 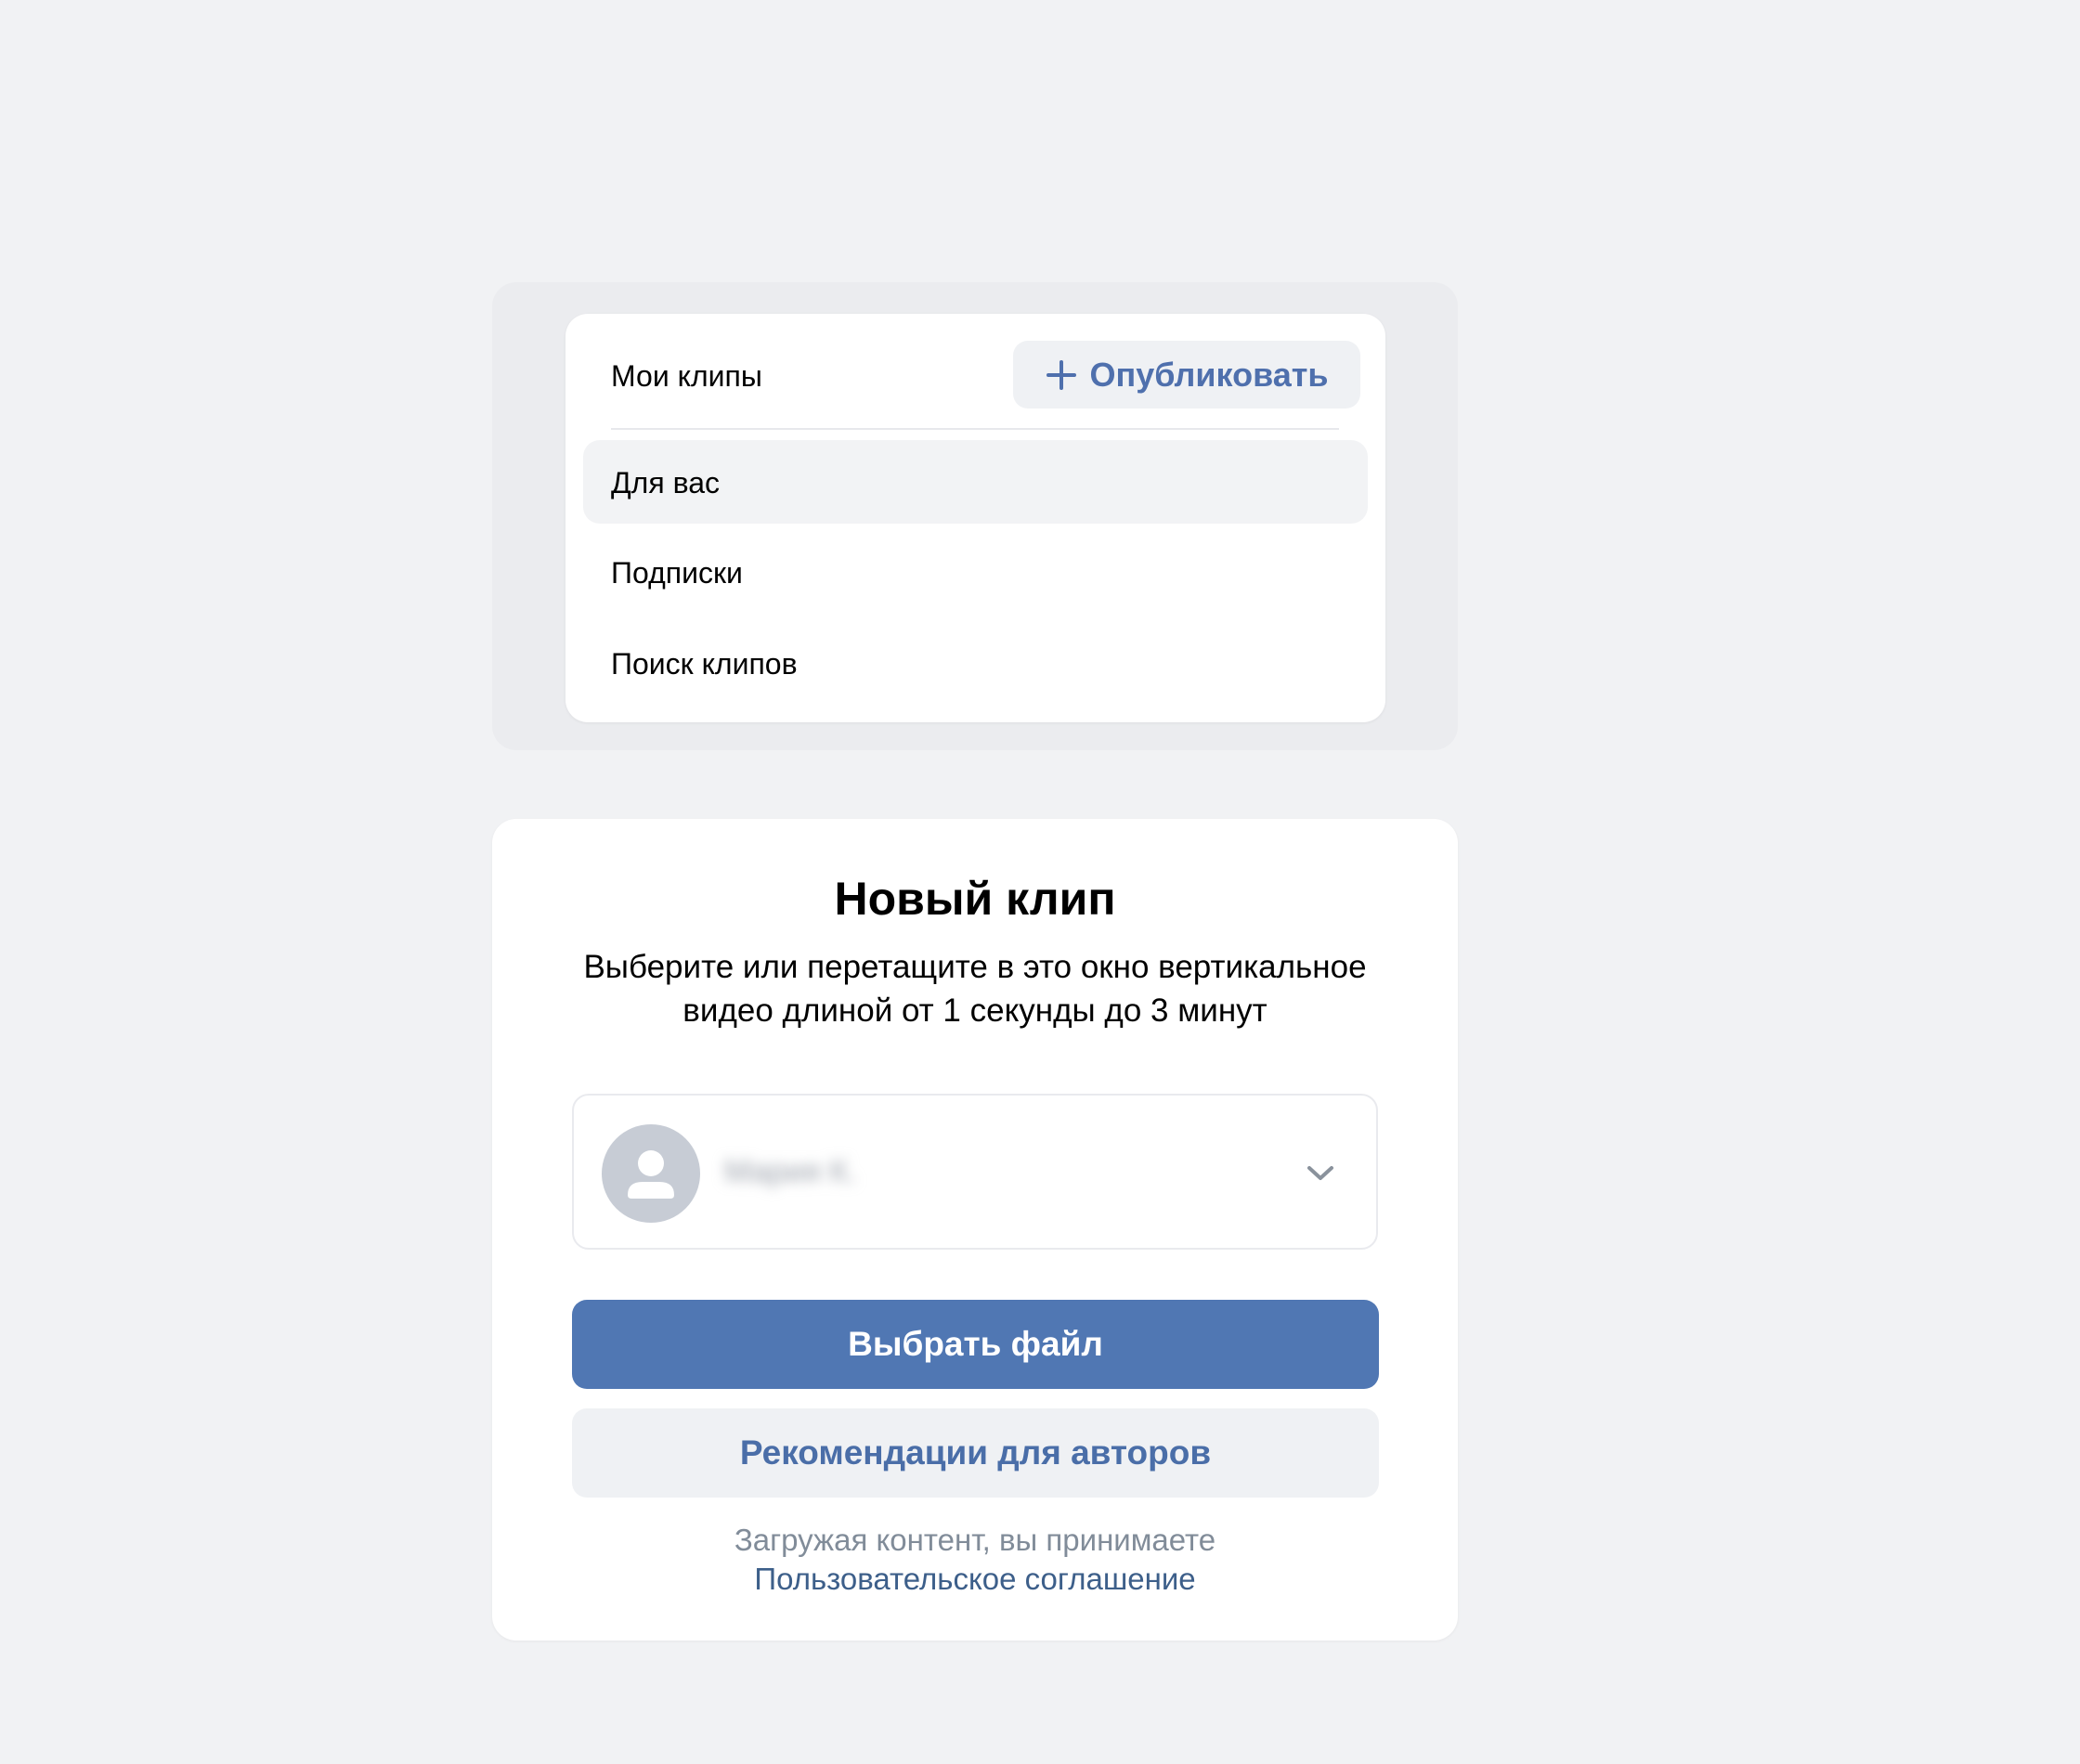 What do you see at coordinates (677, 573) in the screenshot?
I see `menu-item-label: Подписки` at bounding box center [677, 573].